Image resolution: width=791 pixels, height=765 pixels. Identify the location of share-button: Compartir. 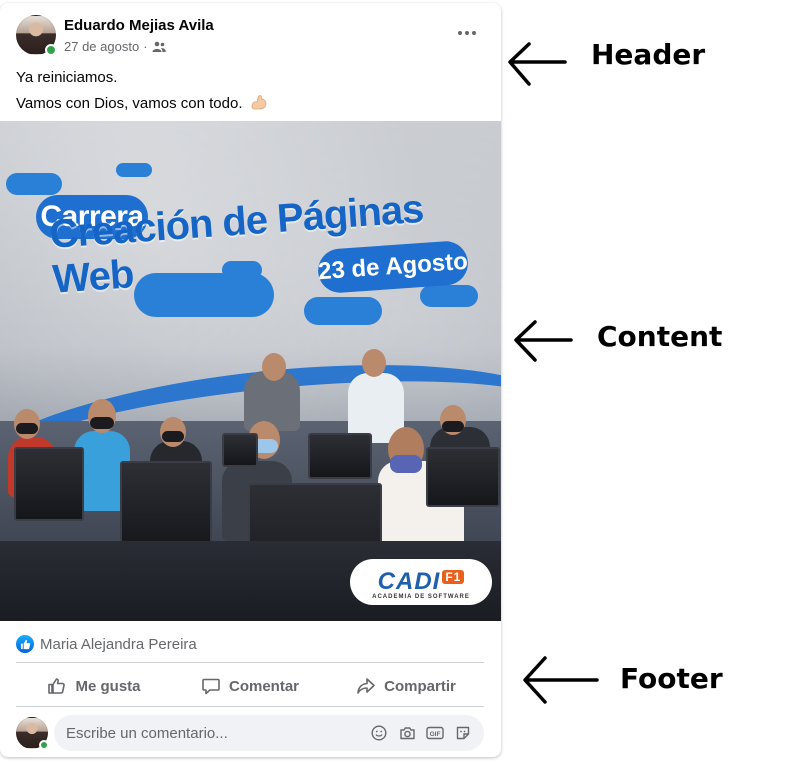
(406, 686).